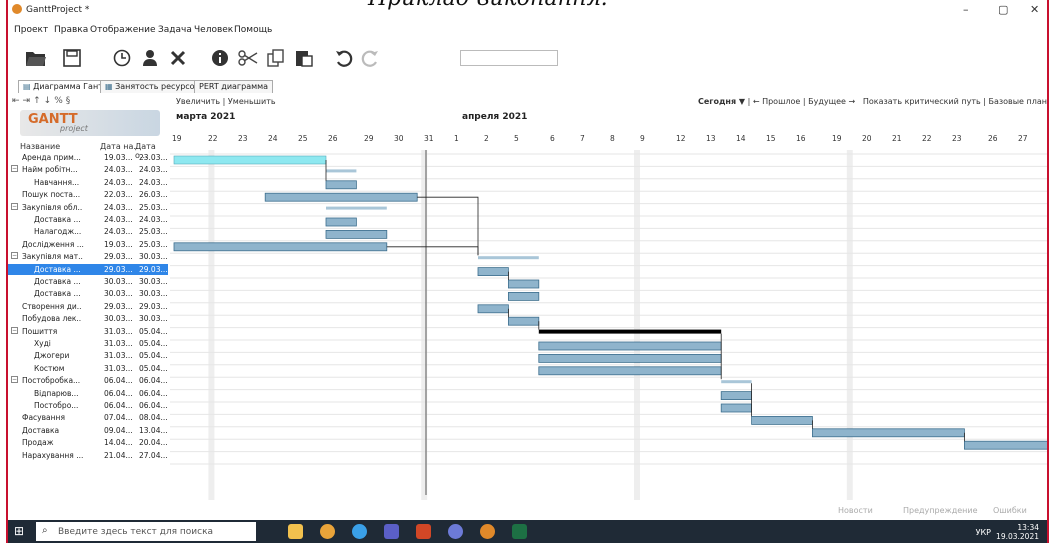 This screenshot has height=543, width=1049. I want to click on app-icon-circle, so click(455, 531).